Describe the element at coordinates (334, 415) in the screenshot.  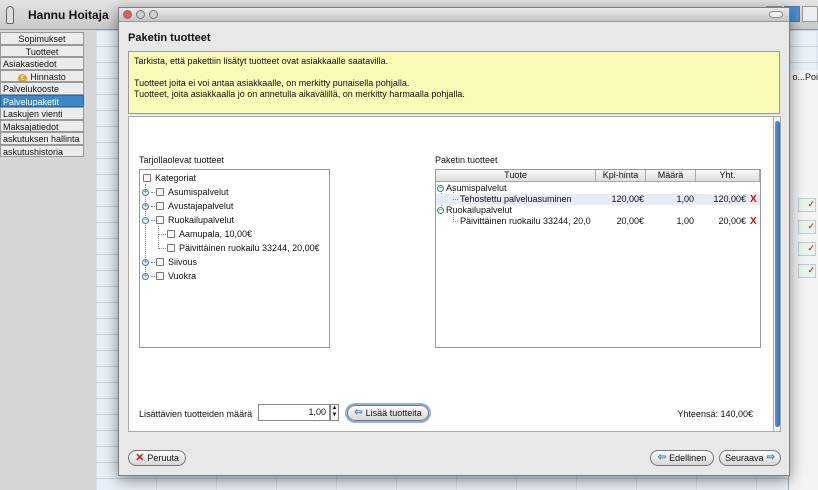
I see `stepper-down-icon: ▼` at that location.